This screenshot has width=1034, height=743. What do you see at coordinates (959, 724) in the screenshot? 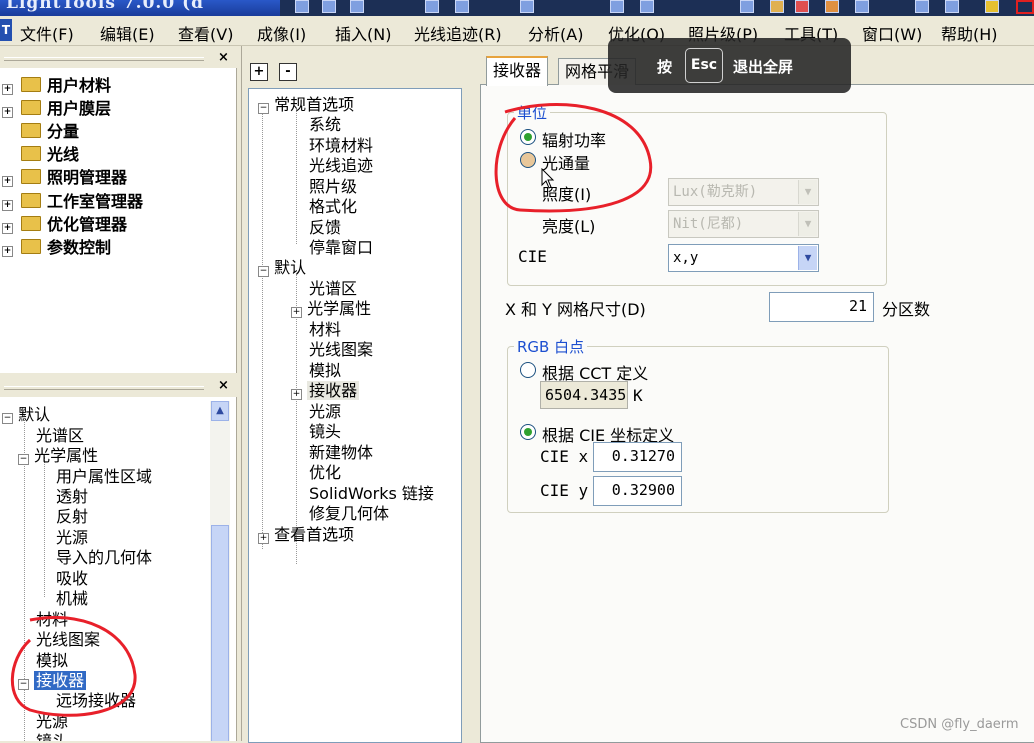
I see `watermark: CSDN @fly_daerm` at bounding box center [959, 724].